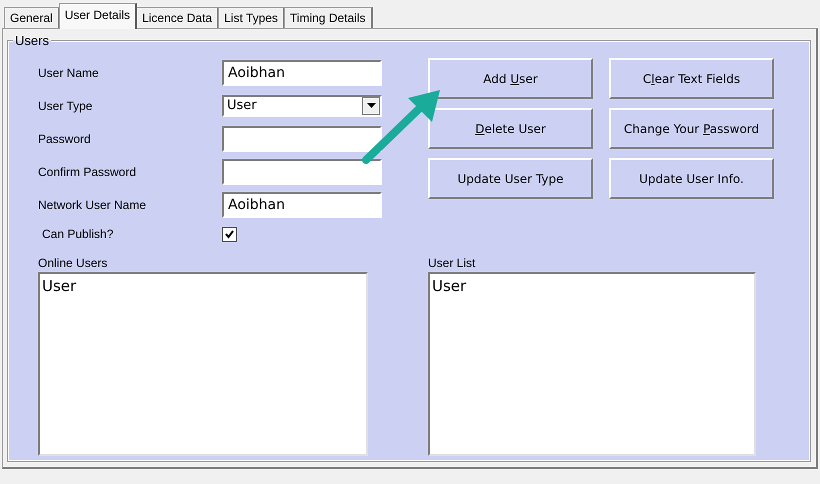  I want to click on field-label: User Type, so click(66, 105).